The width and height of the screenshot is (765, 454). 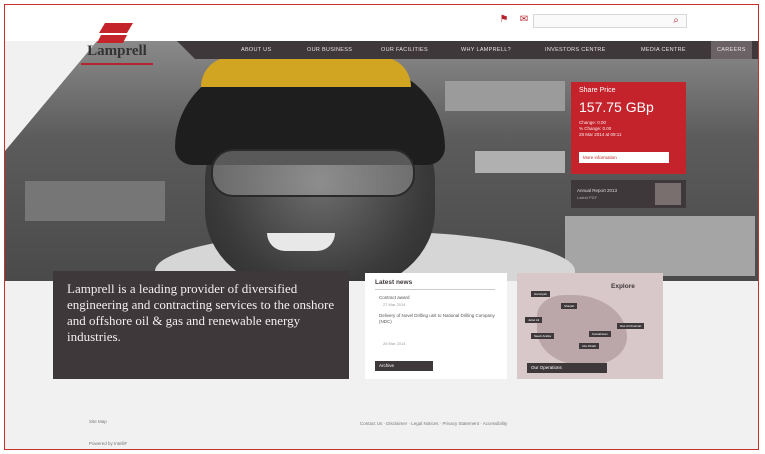 What do you see at coordinates (329, 50) in the screenshot?
I see `nav-our-business: OUR BUSINESS` at bounding box center [329, 50].